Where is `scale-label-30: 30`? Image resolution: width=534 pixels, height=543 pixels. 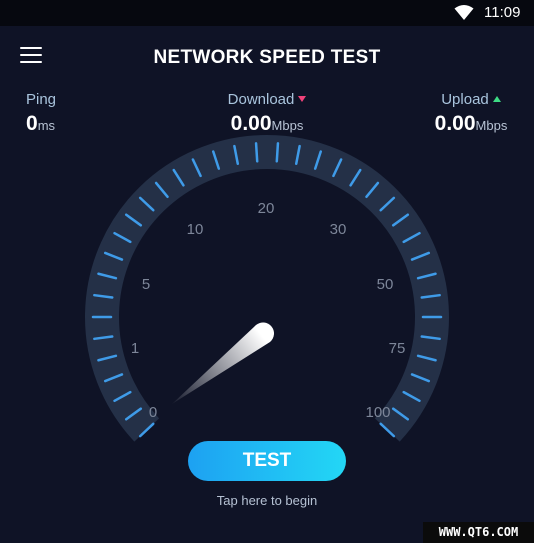 scale-label-30: 30 is located at coordinates (338, 229).